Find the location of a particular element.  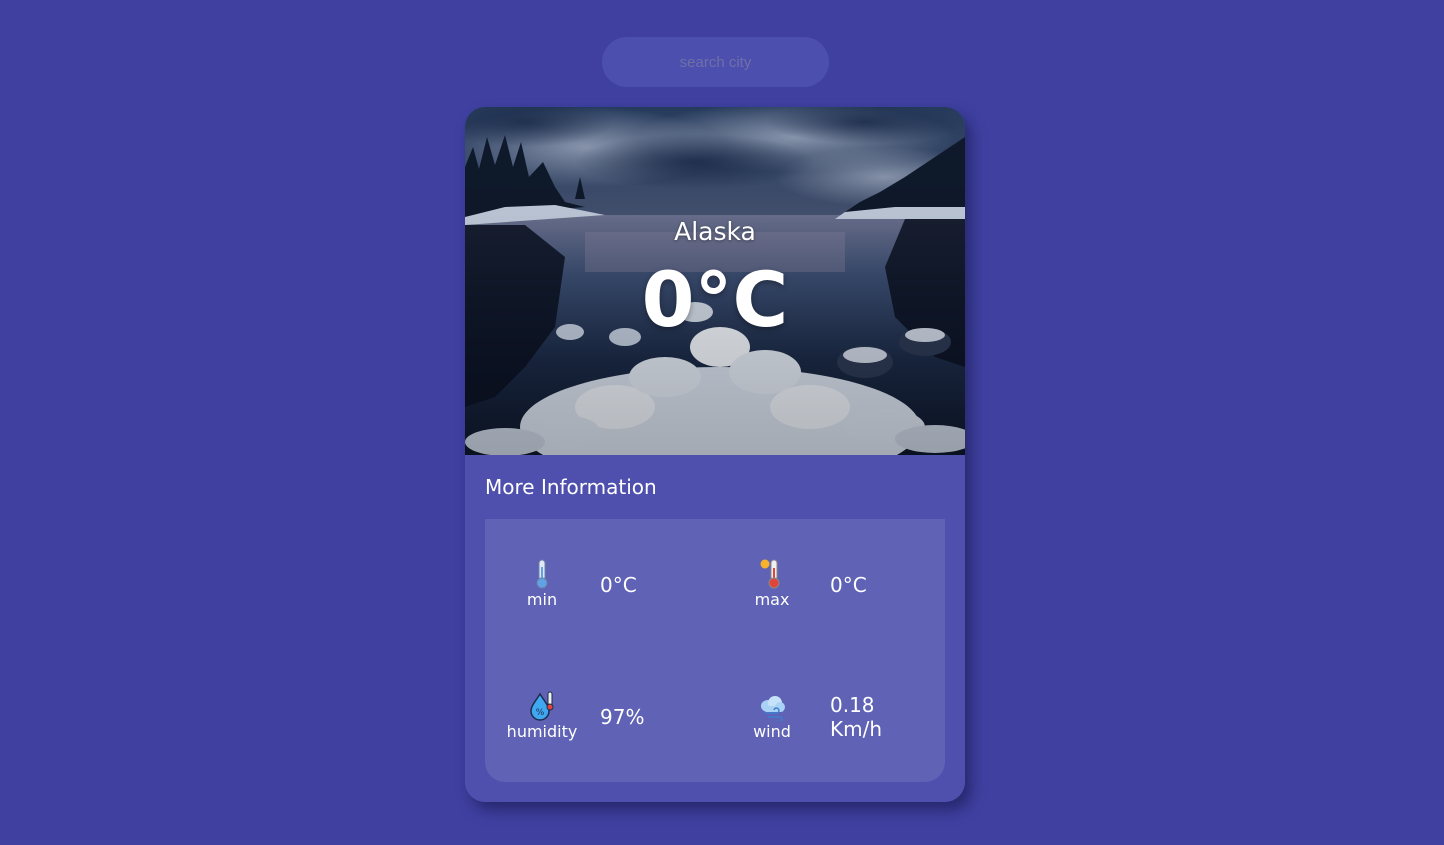

thermometer-cold-icon is located at coordinates (542, 574).